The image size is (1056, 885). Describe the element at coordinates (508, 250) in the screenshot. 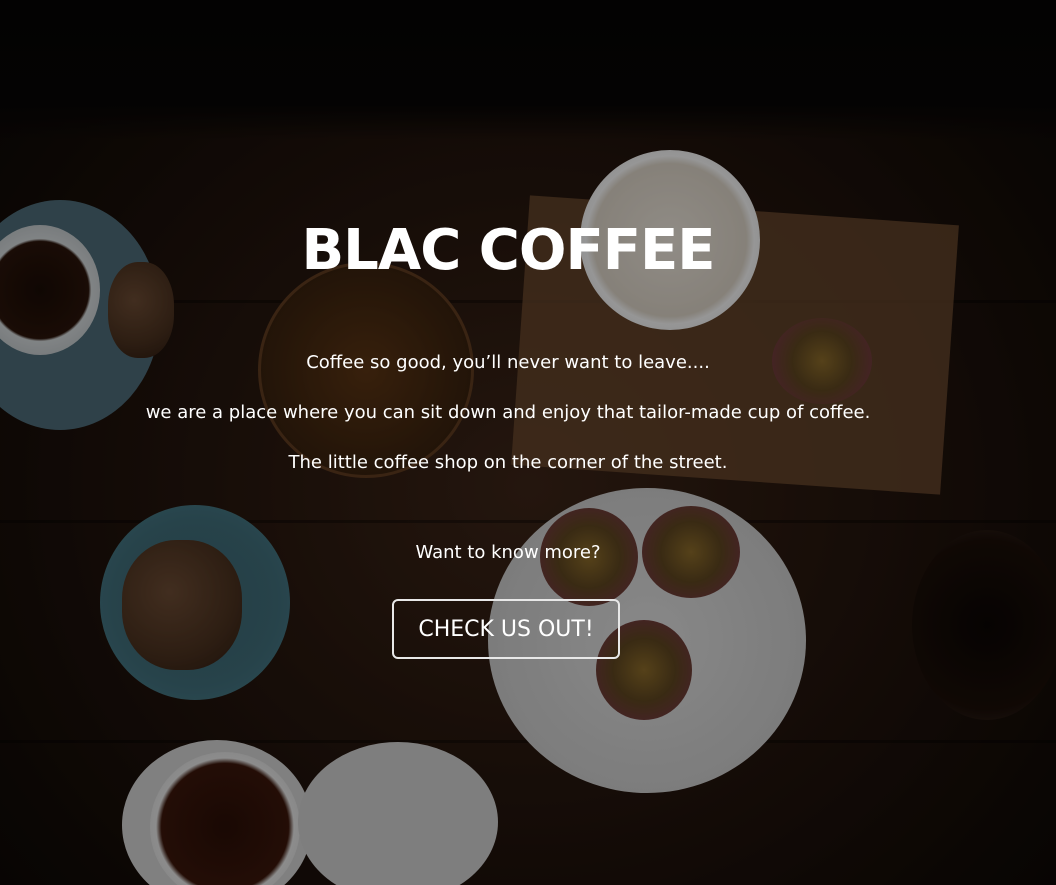

I see `page-title: BLAC COFFEE` at that location.